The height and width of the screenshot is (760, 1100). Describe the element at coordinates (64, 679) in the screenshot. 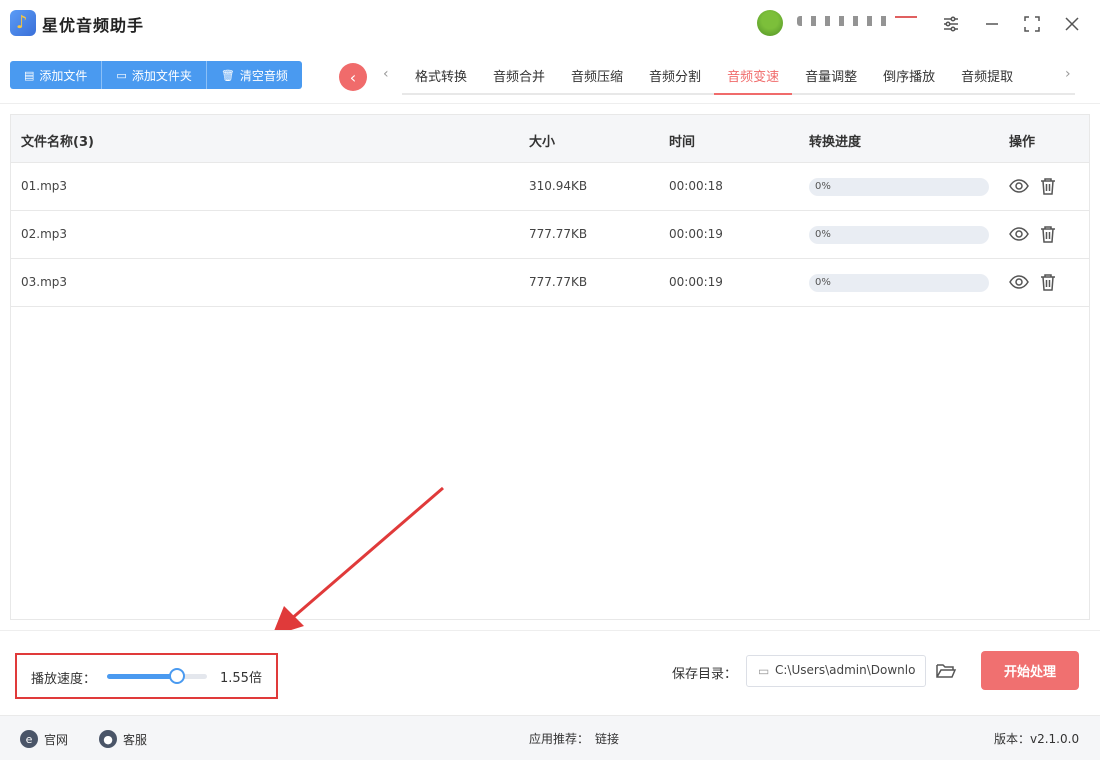

I see `speed-label: 播放速度：` at that location.